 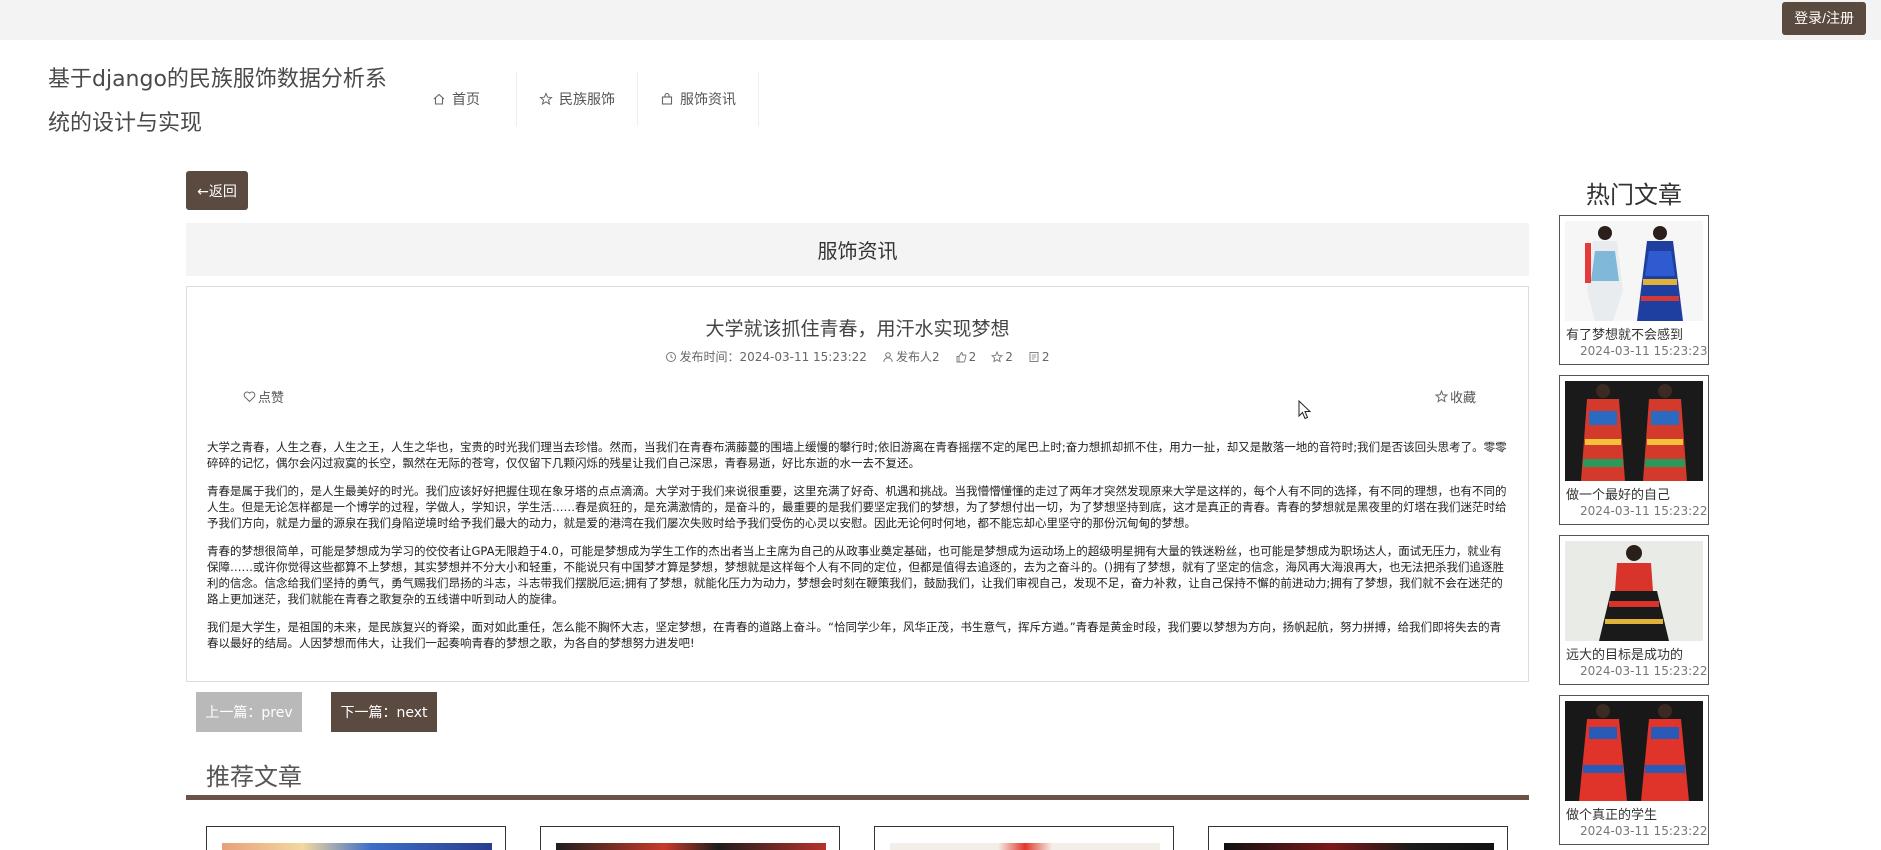 I want to click on thumb-up-icon, so click(x=961, y=356).